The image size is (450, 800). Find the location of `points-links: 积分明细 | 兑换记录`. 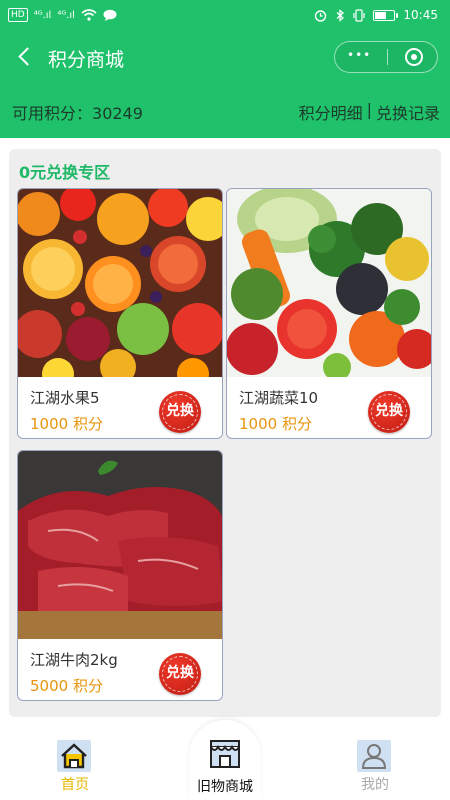

points-links: 积分明细 | 兑换记录 is located at coordinates (369, 112).